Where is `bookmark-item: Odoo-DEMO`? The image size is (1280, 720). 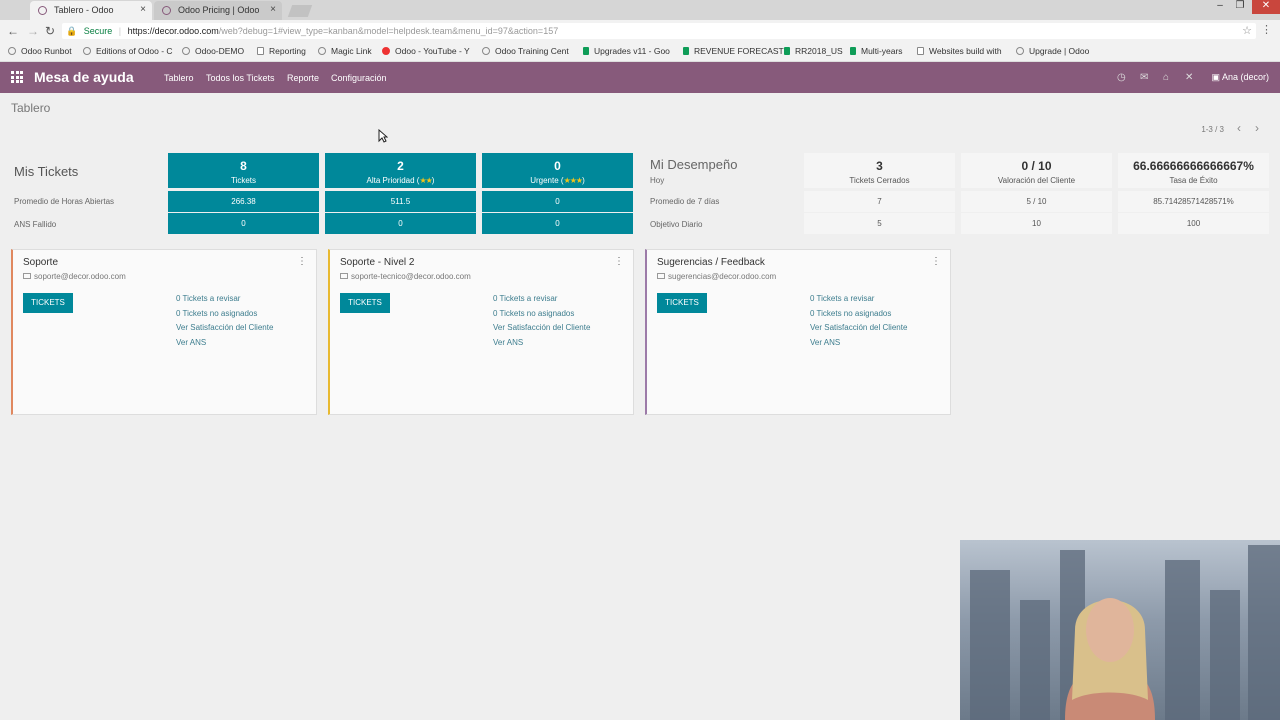 bookmark-item: Odoo-DEMO is located at coordinates (213, 51).